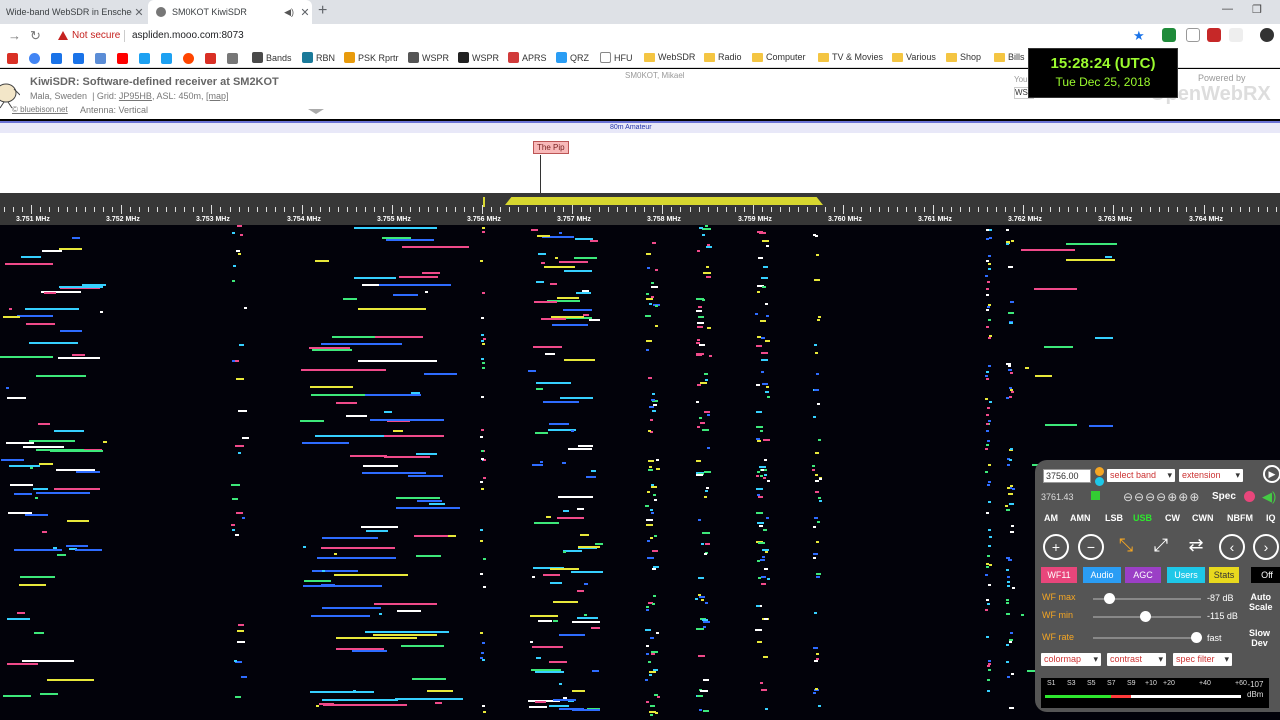 The height and width of the screenshot is (720, 1280). I want to click on wf-rate-knob, so click(1196, 637).